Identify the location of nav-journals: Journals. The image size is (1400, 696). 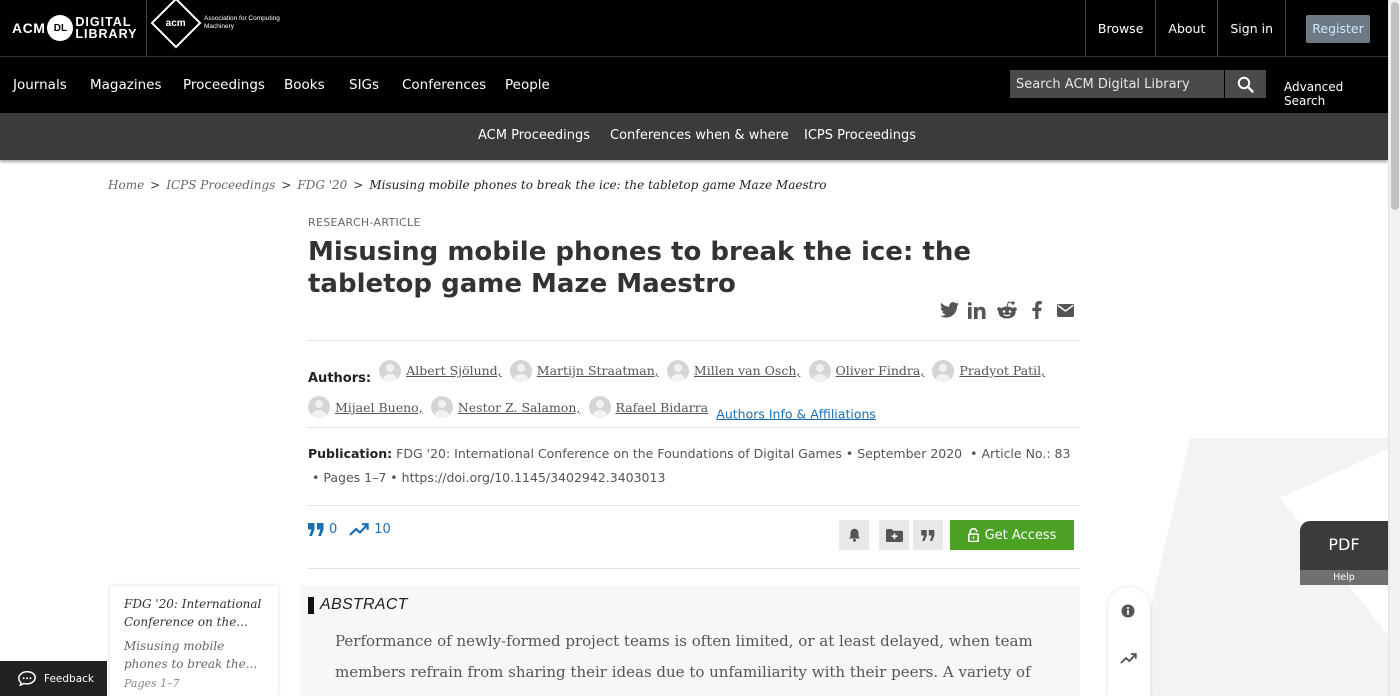
(40, 85).